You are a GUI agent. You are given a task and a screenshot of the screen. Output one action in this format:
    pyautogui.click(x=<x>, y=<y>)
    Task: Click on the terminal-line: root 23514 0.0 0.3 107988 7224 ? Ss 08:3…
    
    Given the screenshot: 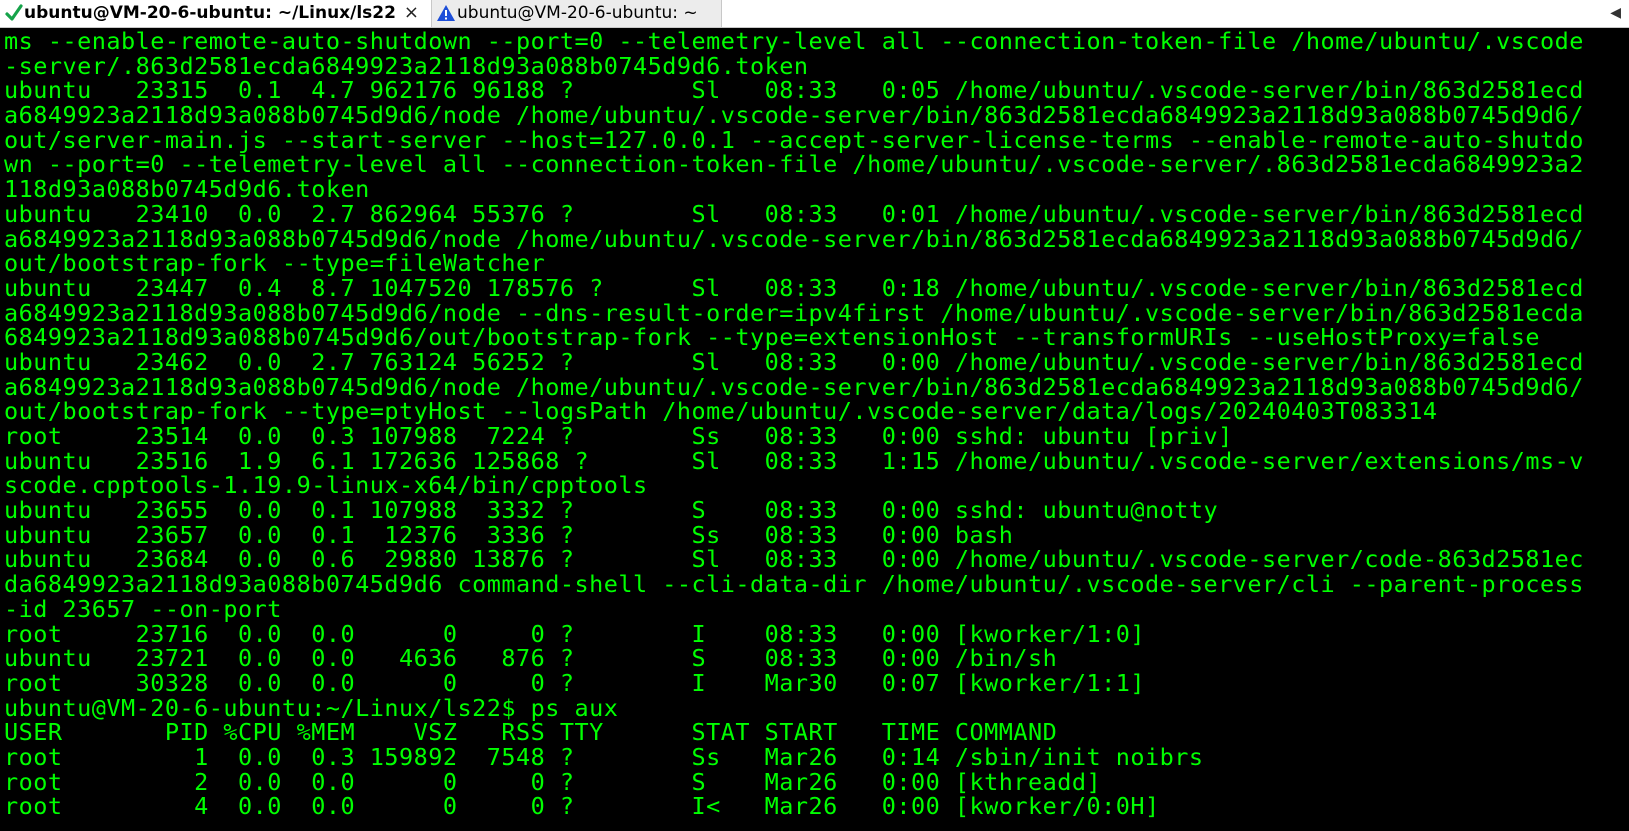 What is the action you would take?
    pyautogui.click(x=618, y=436)
    